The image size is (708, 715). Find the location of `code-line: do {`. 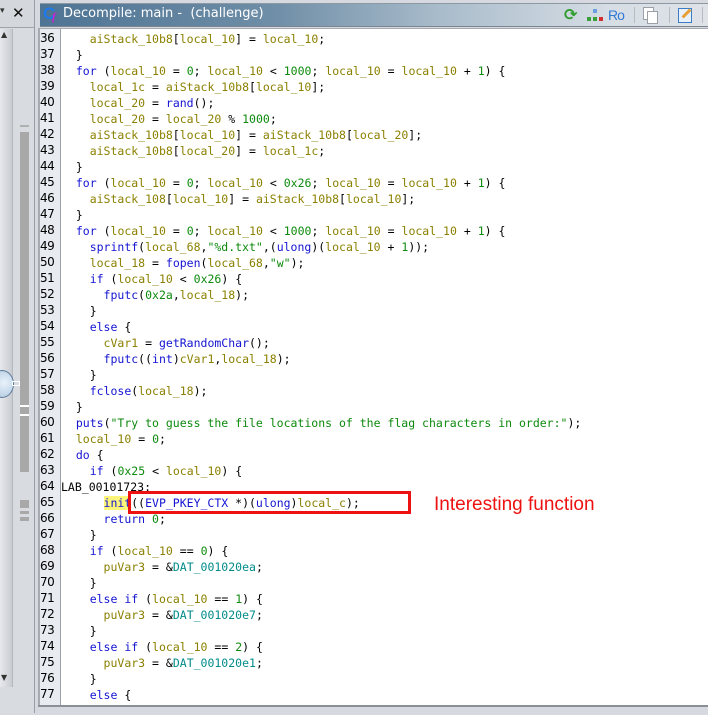

code-line: do { is located at coordinates (83, 455).